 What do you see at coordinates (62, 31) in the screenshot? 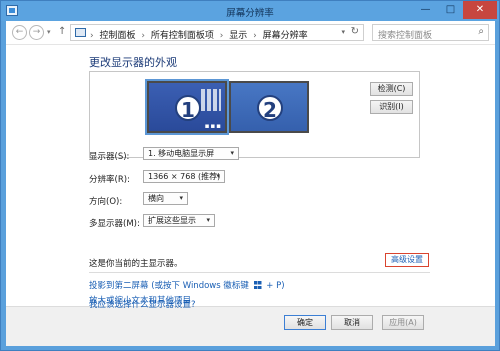
I see `up-arrow-icon: ↑` at bounding box center [62, 31].